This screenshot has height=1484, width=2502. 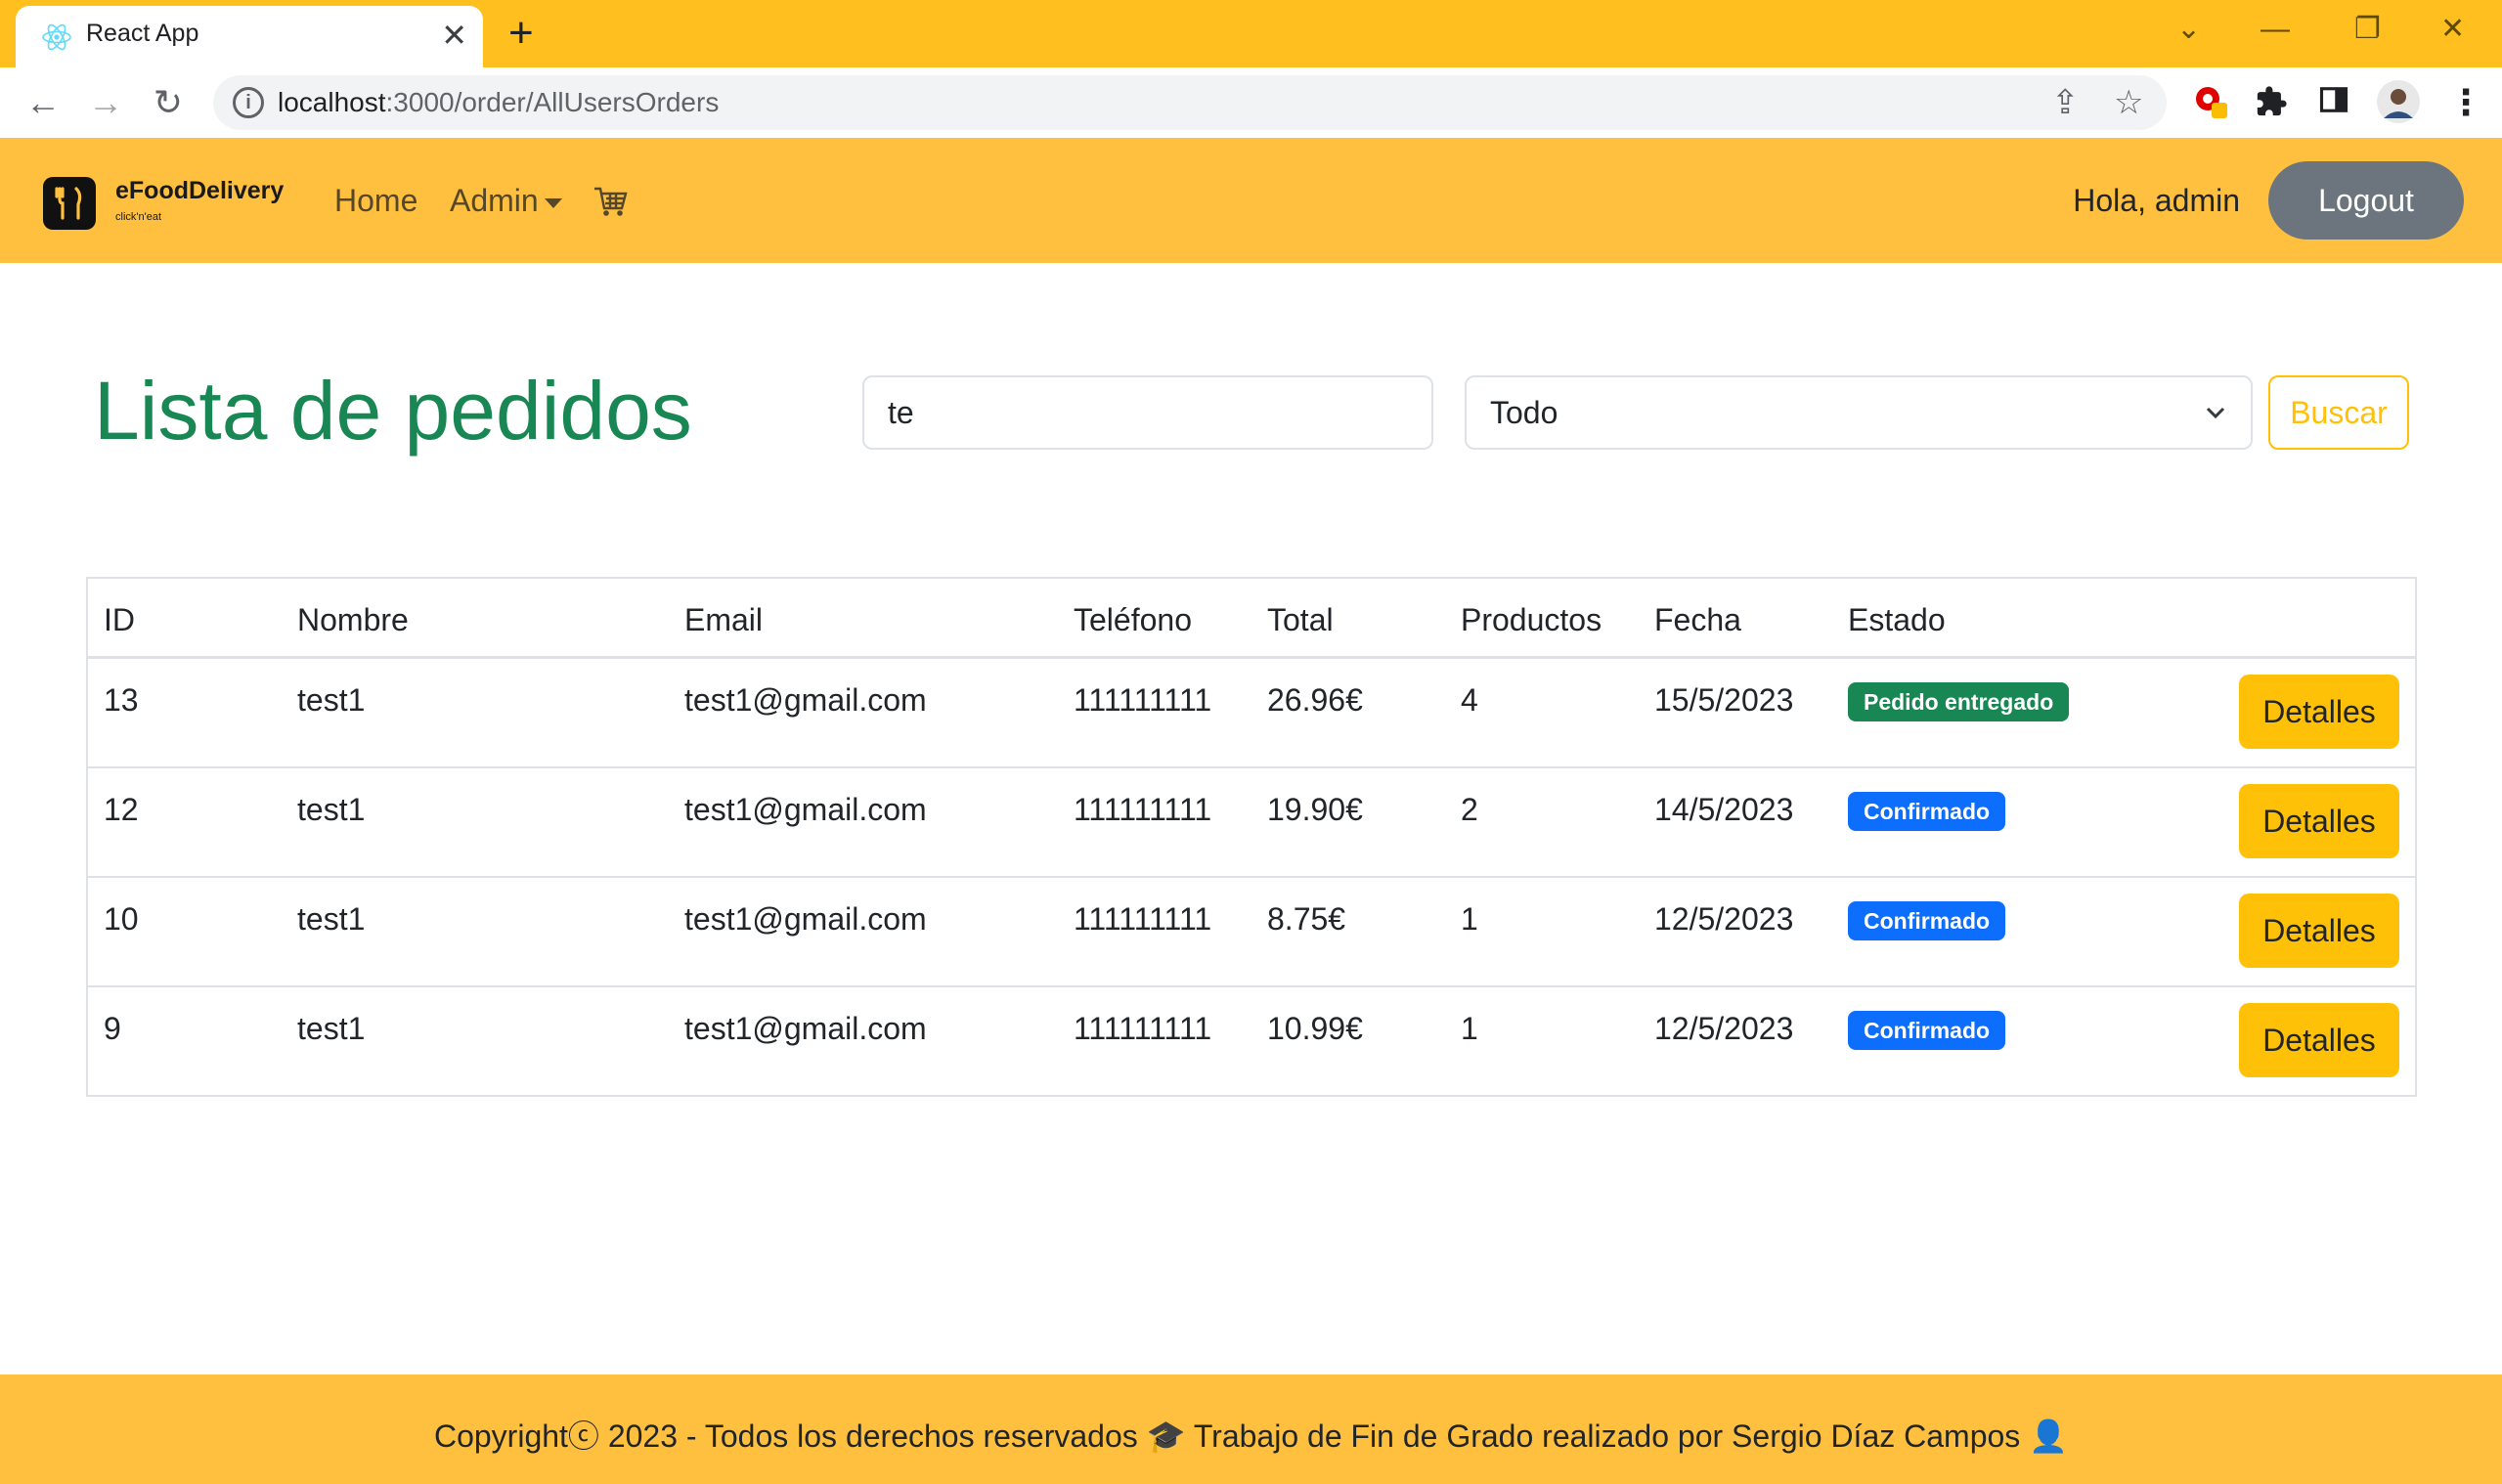 What do you see at coordinates (1315, 700) in the screenshot?
I see `cell-total: 26.96€` at bounding box center [1315, 700].